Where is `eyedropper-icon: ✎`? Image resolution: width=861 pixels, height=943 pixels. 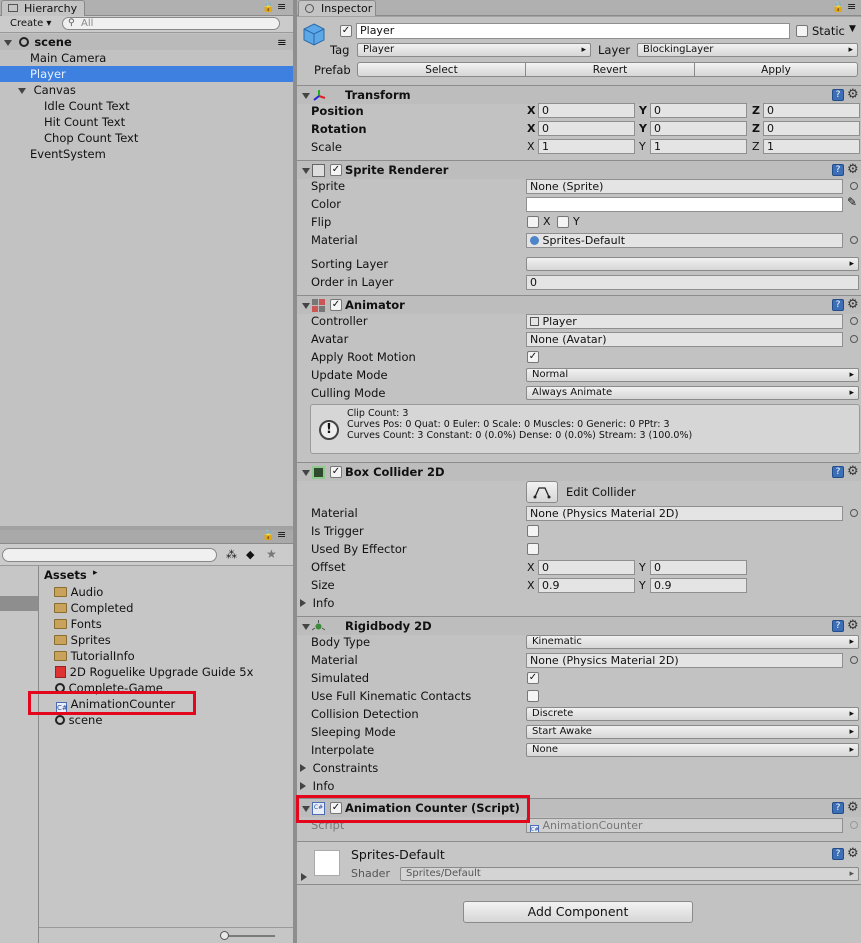 eyedropper-icon: ✎ is located at coordinates (852, 202).